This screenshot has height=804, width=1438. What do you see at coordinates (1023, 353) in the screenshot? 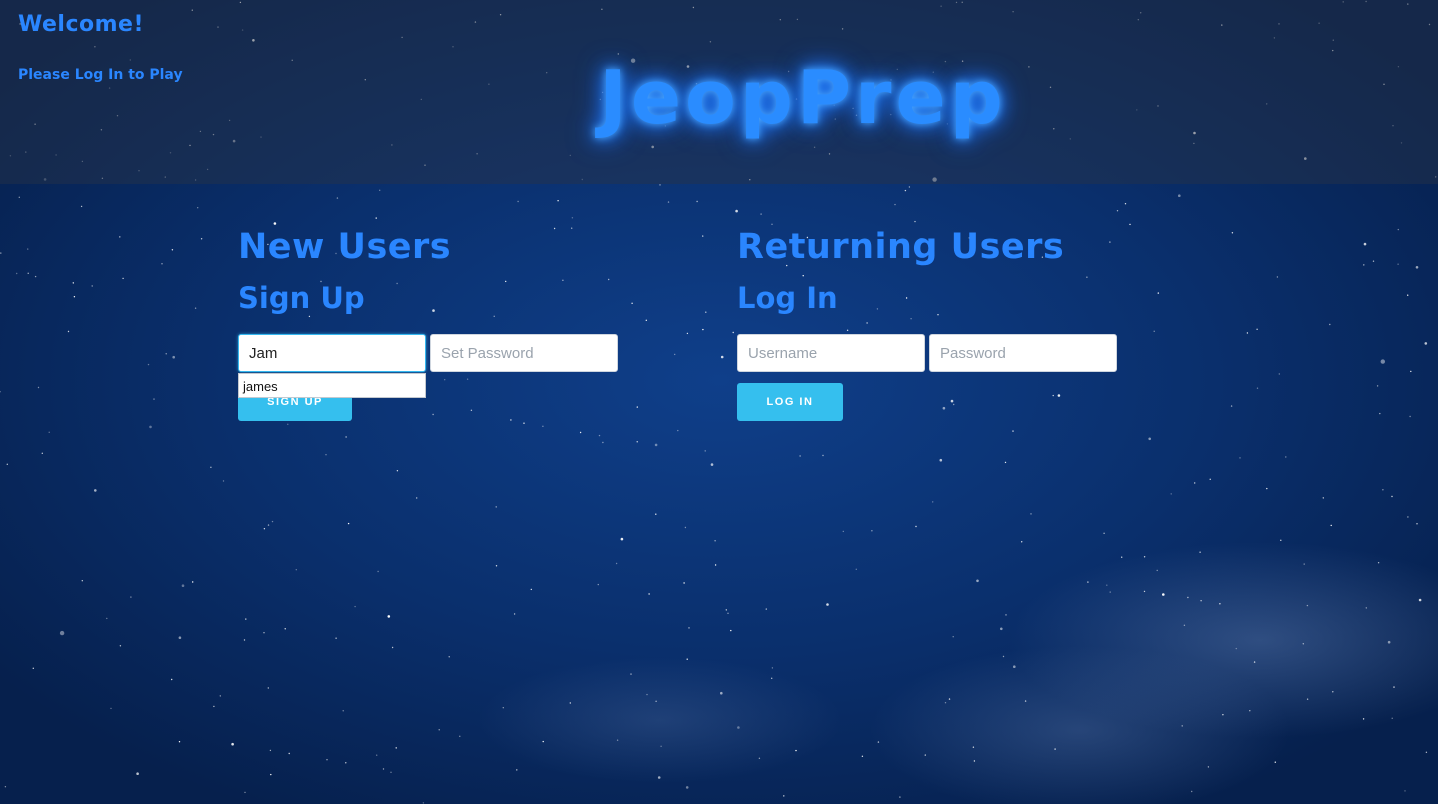
I see `login-password-input` at bounding box center [1023, 353].